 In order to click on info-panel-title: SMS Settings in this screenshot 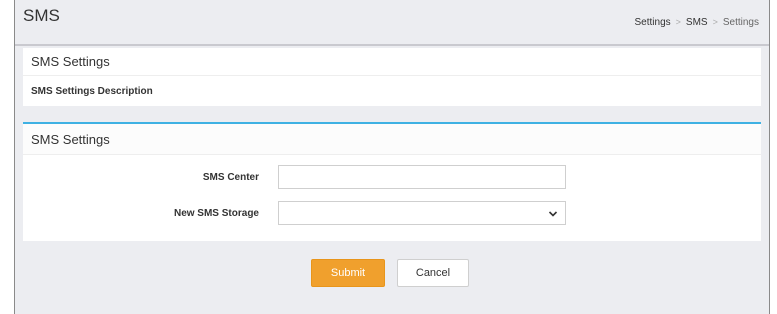, I will do `click(392, 62)`.